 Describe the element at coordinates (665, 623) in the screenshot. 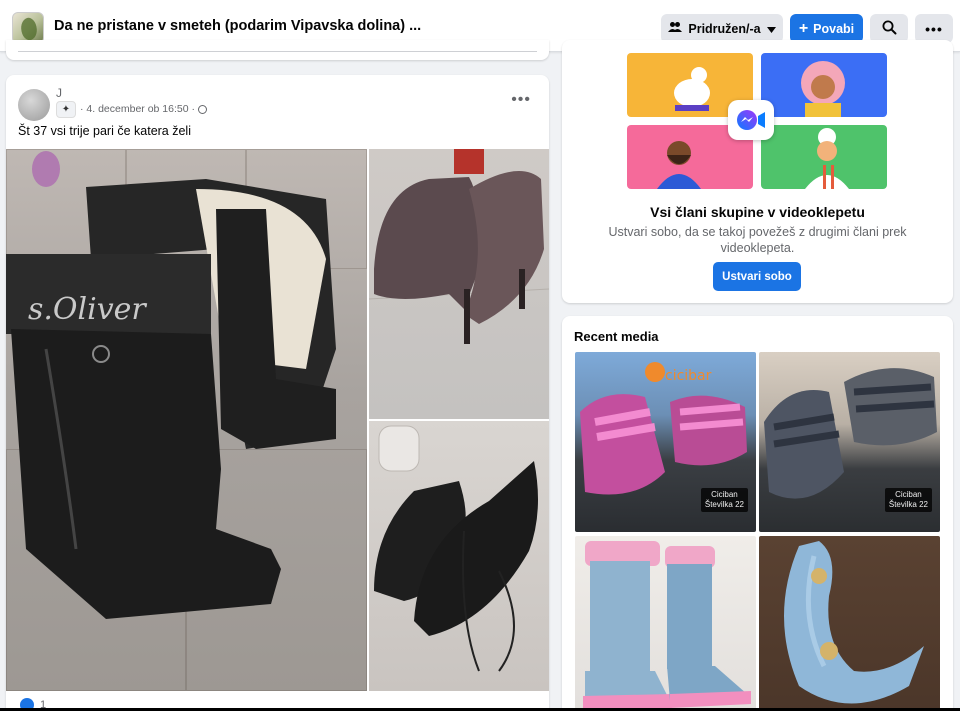

I see `media-thumb-rain-boots` at that location.